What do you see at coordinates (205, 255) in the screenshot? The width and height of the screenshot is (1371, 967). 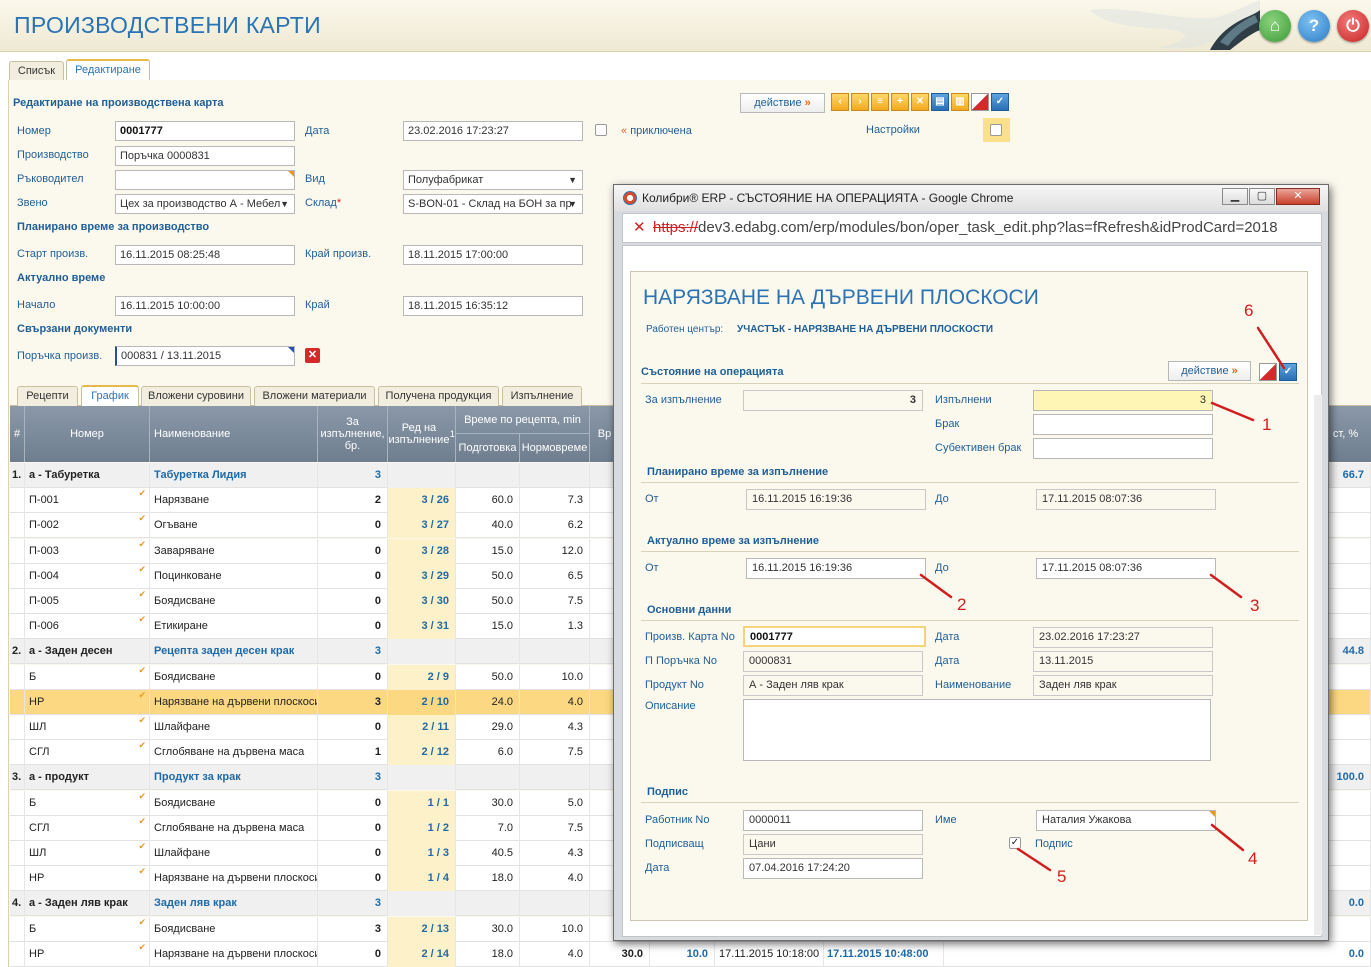 I see `start-field: 16.11.2015 08:25:48` at bounding box center [205, 255].